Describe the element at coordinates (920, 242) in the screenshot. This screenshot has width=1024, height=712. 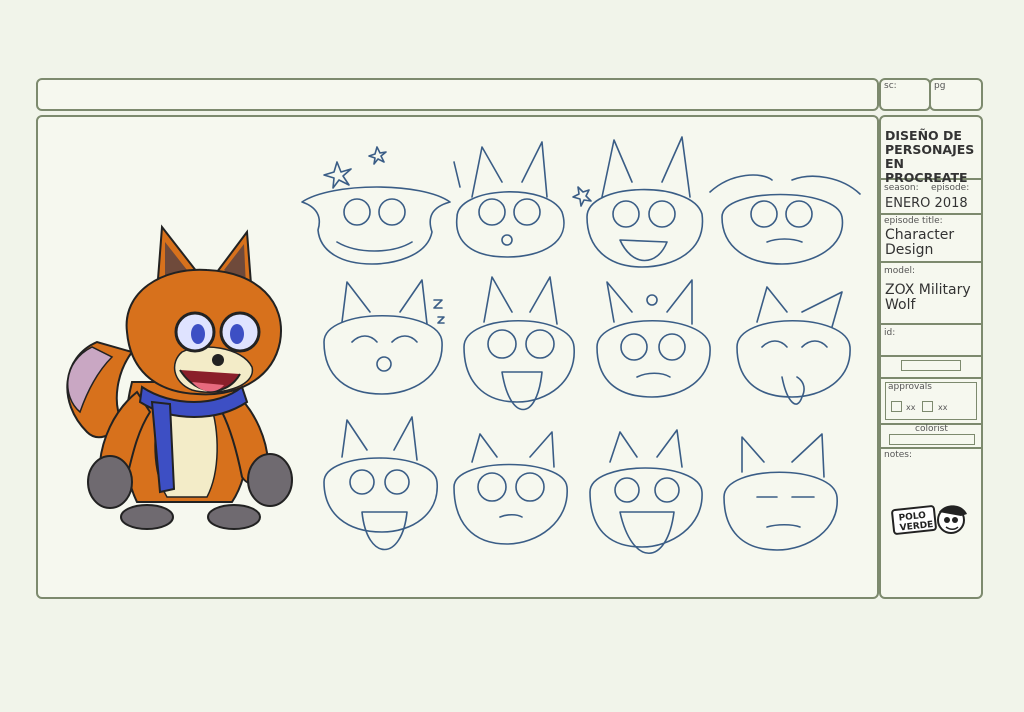
I see `episode-title-value: Character Design` at that location.